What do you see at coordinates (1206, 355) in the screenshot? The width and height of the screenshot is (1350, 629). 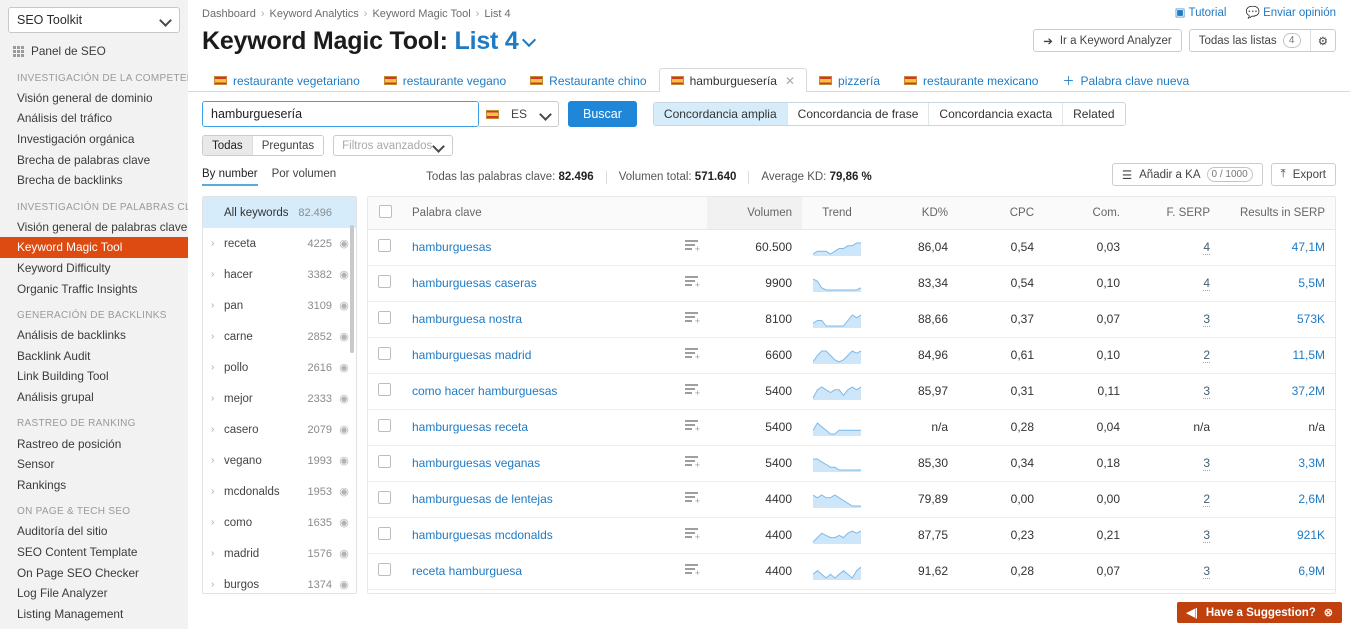 I see `fserp-value: 2` at bounding box center [1206, 355].